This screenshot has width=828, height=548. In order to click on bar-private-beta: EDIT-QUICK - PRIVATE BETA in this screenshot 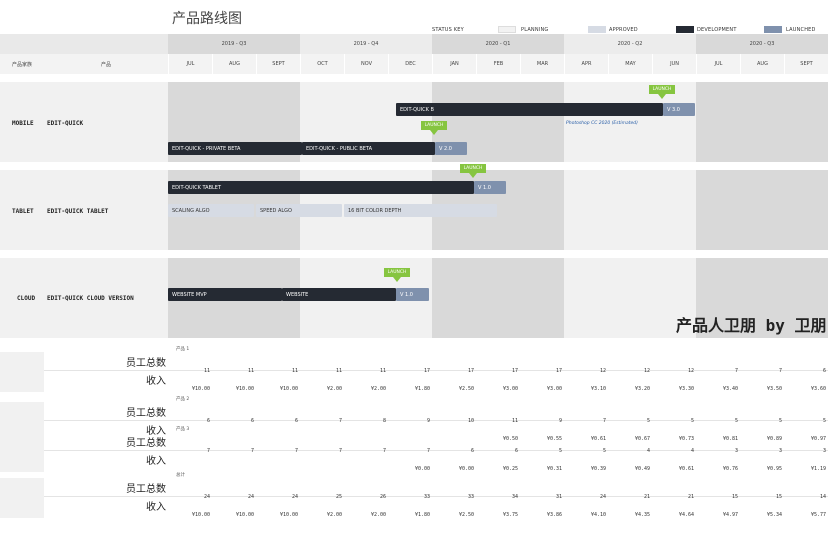, I will do `click(235, 148)`.